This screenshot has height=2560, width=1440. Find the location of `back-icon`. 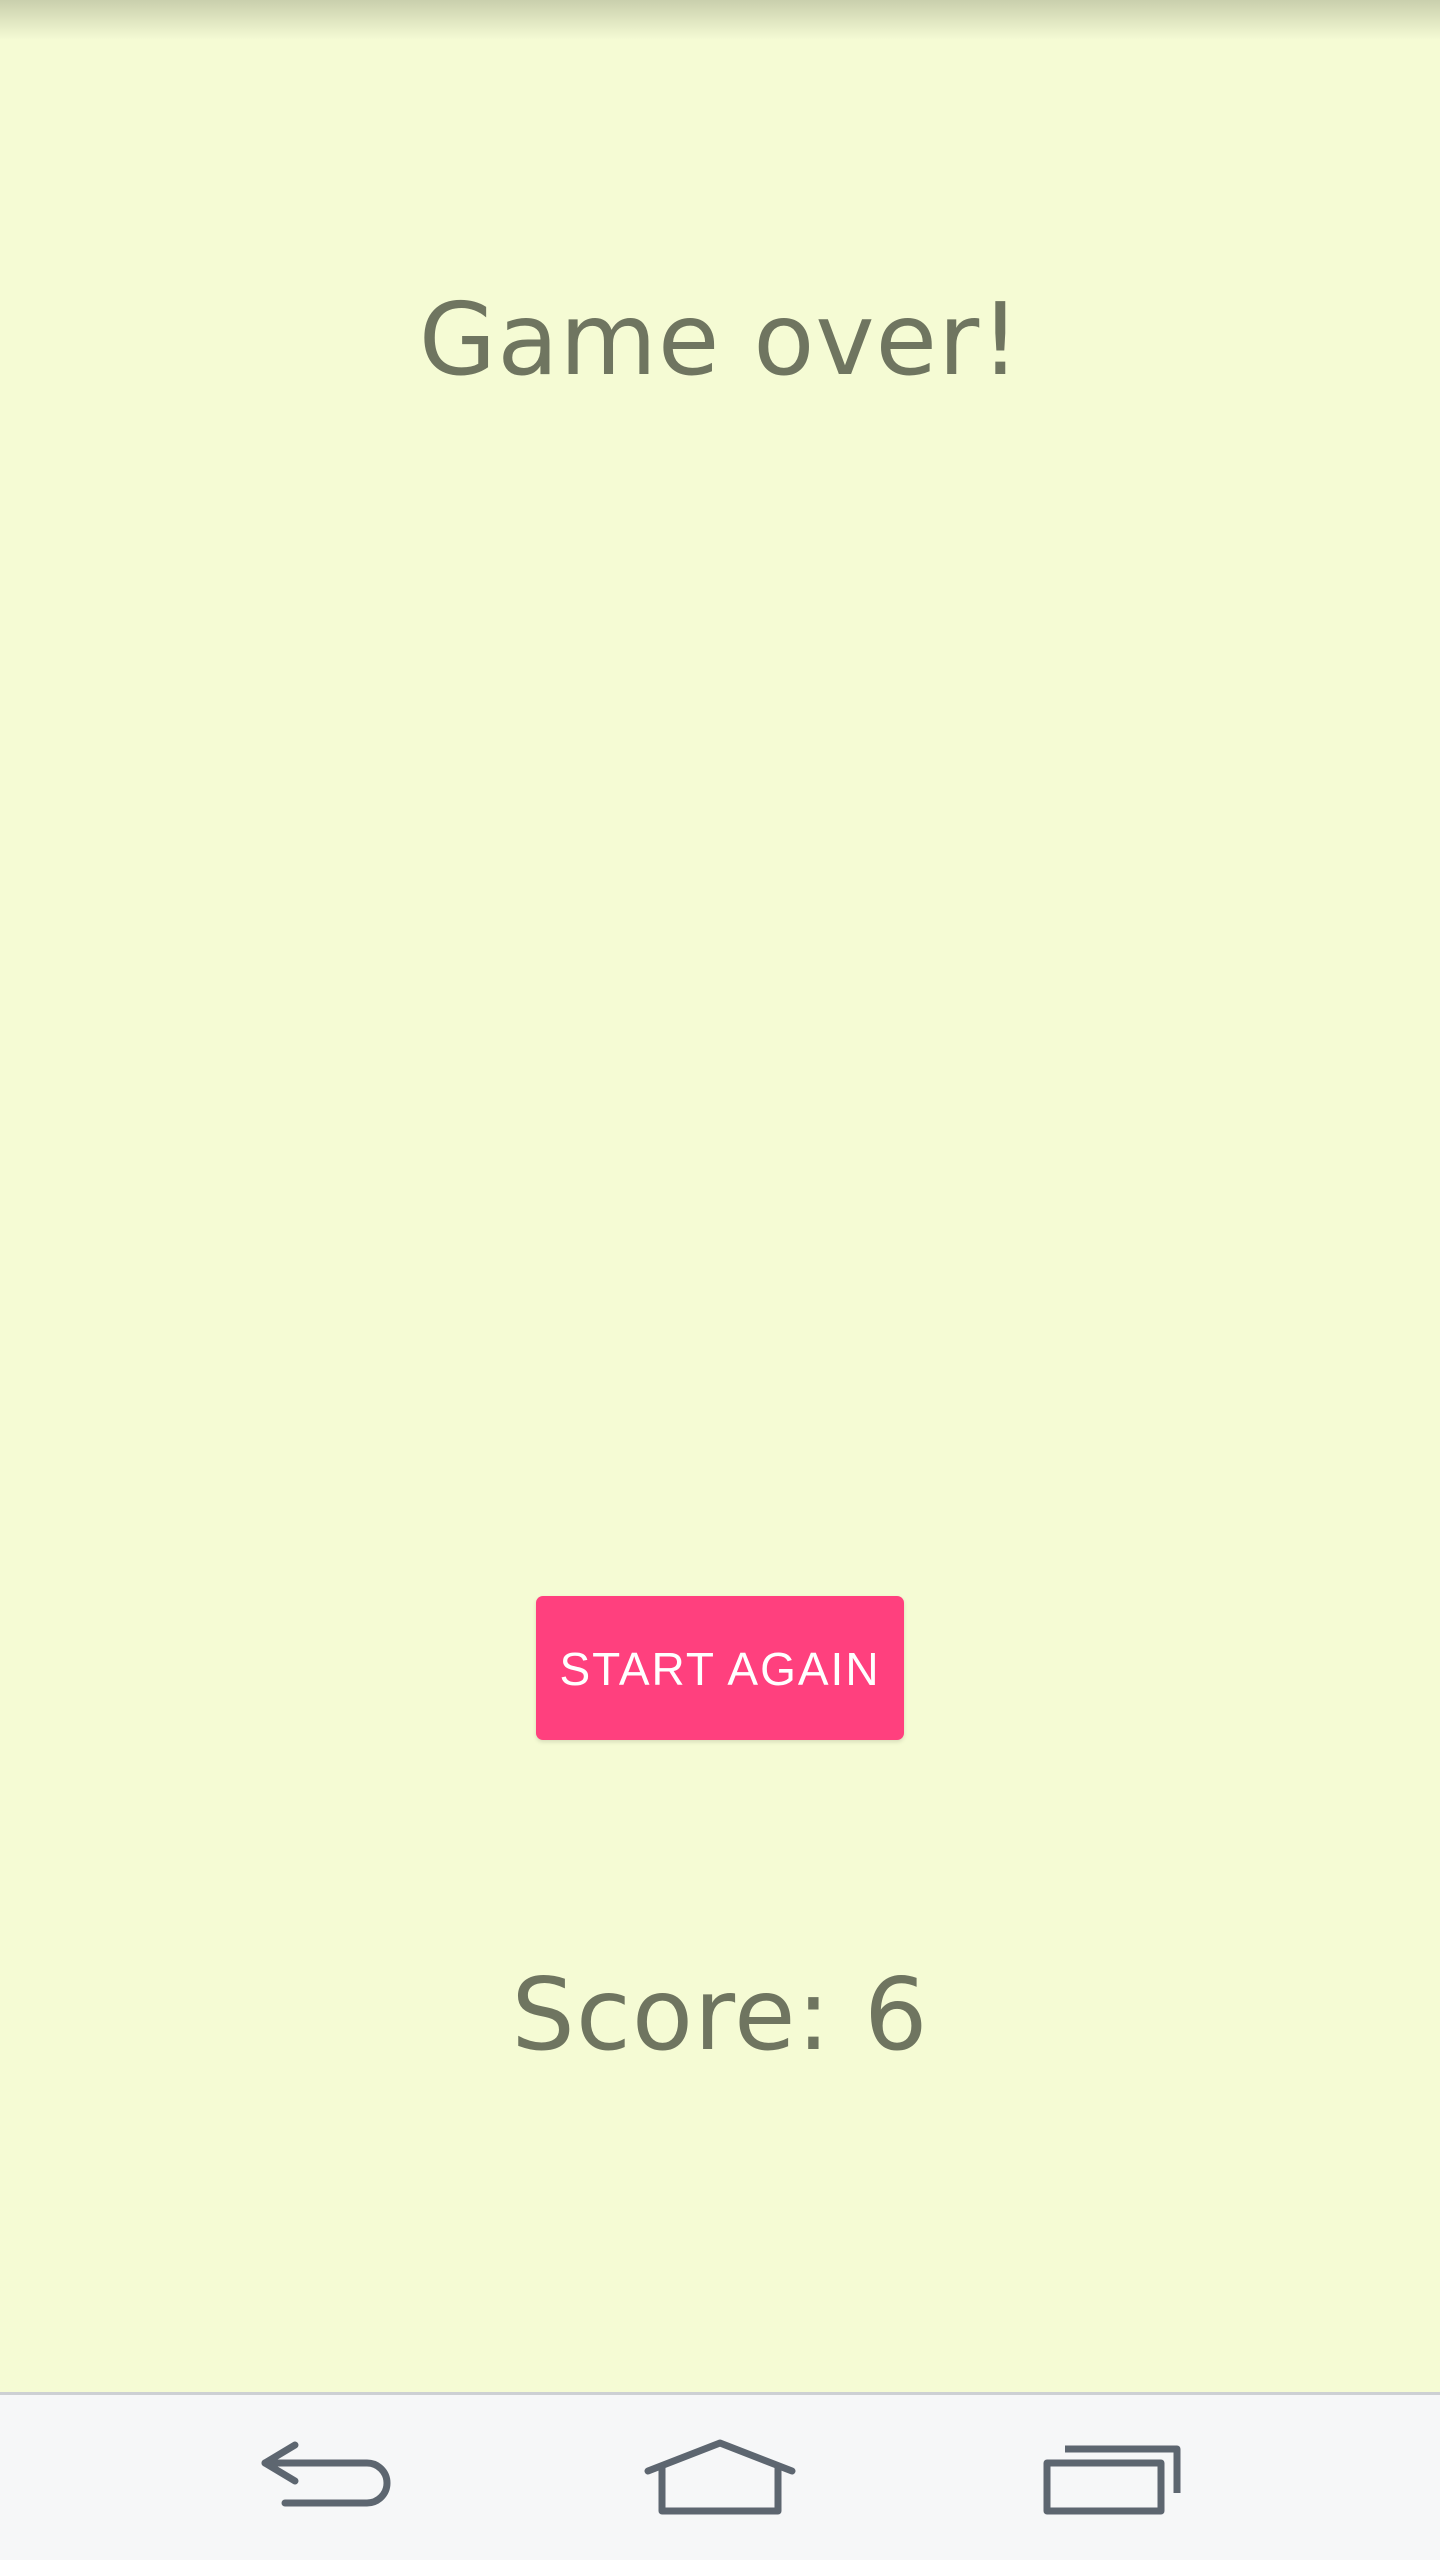

back-icon is located at coordinates (326, 2473).